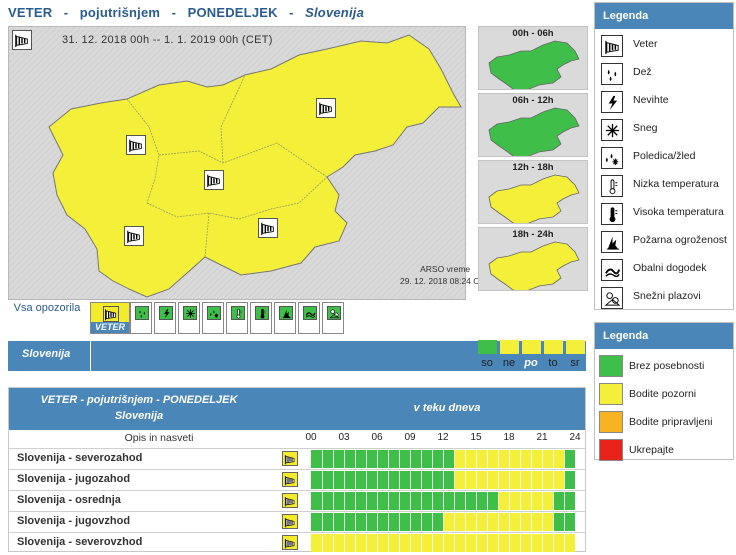 This screenshot has height=555, width=736. Describe the element at coordinates (285, 318) in the screenshot. I see `filter-fire-button` at that location.